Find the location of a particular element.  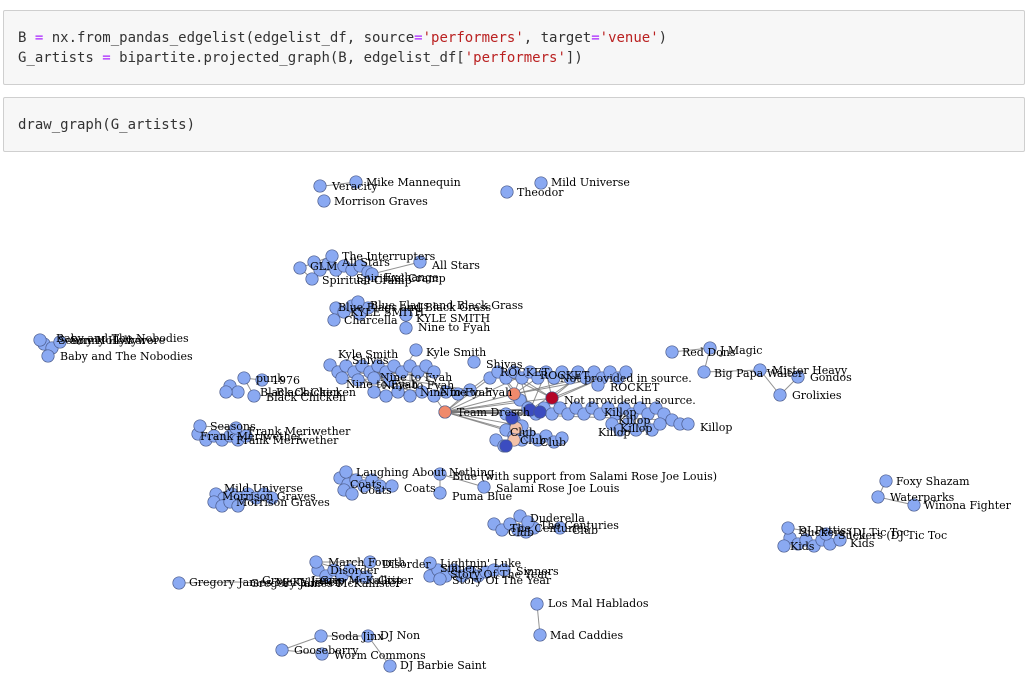

node-label: Charcella is located at coordinates (371, 320).